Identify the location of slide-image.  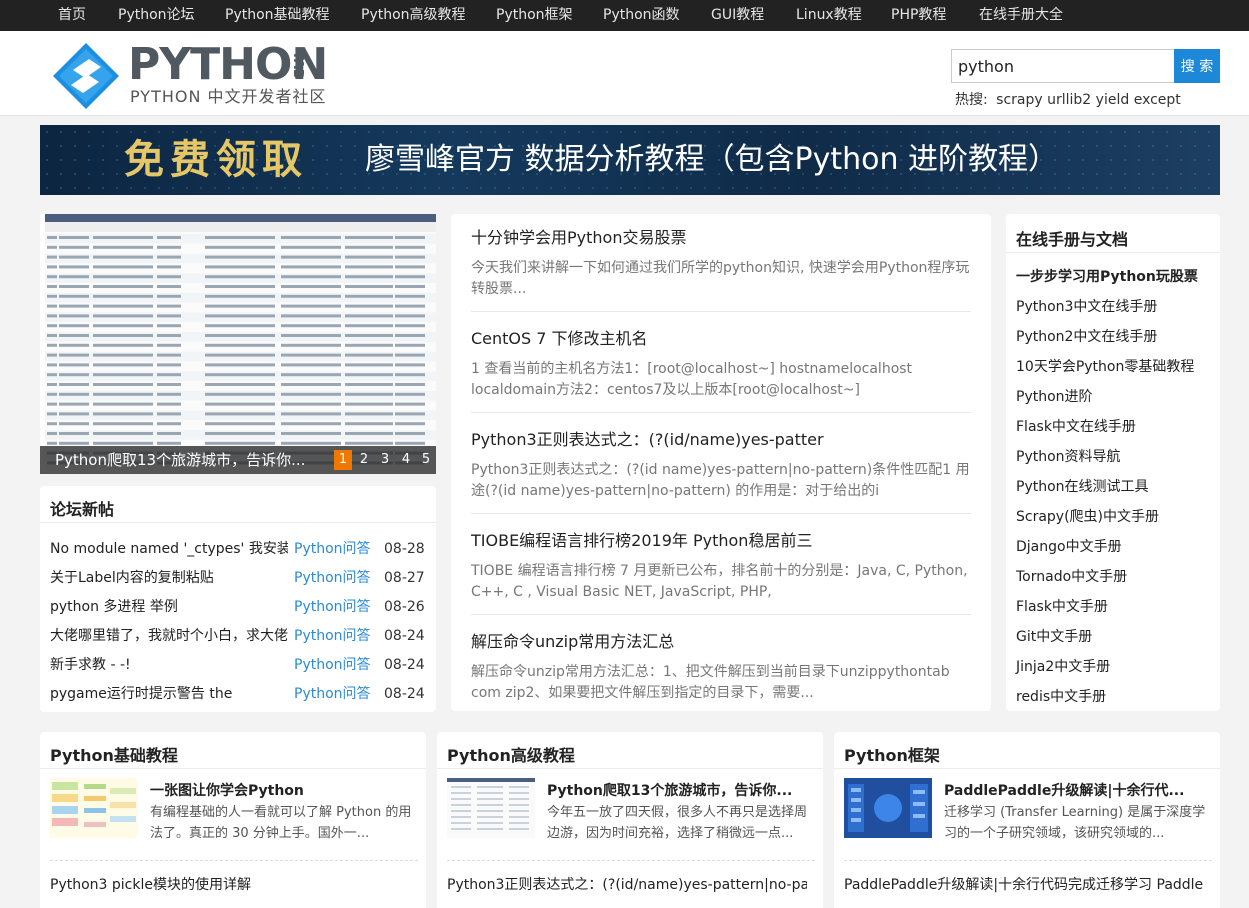
(240, 344).